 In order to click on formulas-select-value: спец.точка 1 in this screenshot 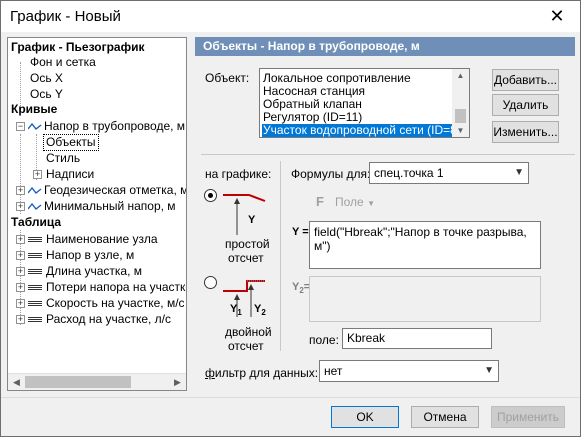, I will do `click(409, 173)`.